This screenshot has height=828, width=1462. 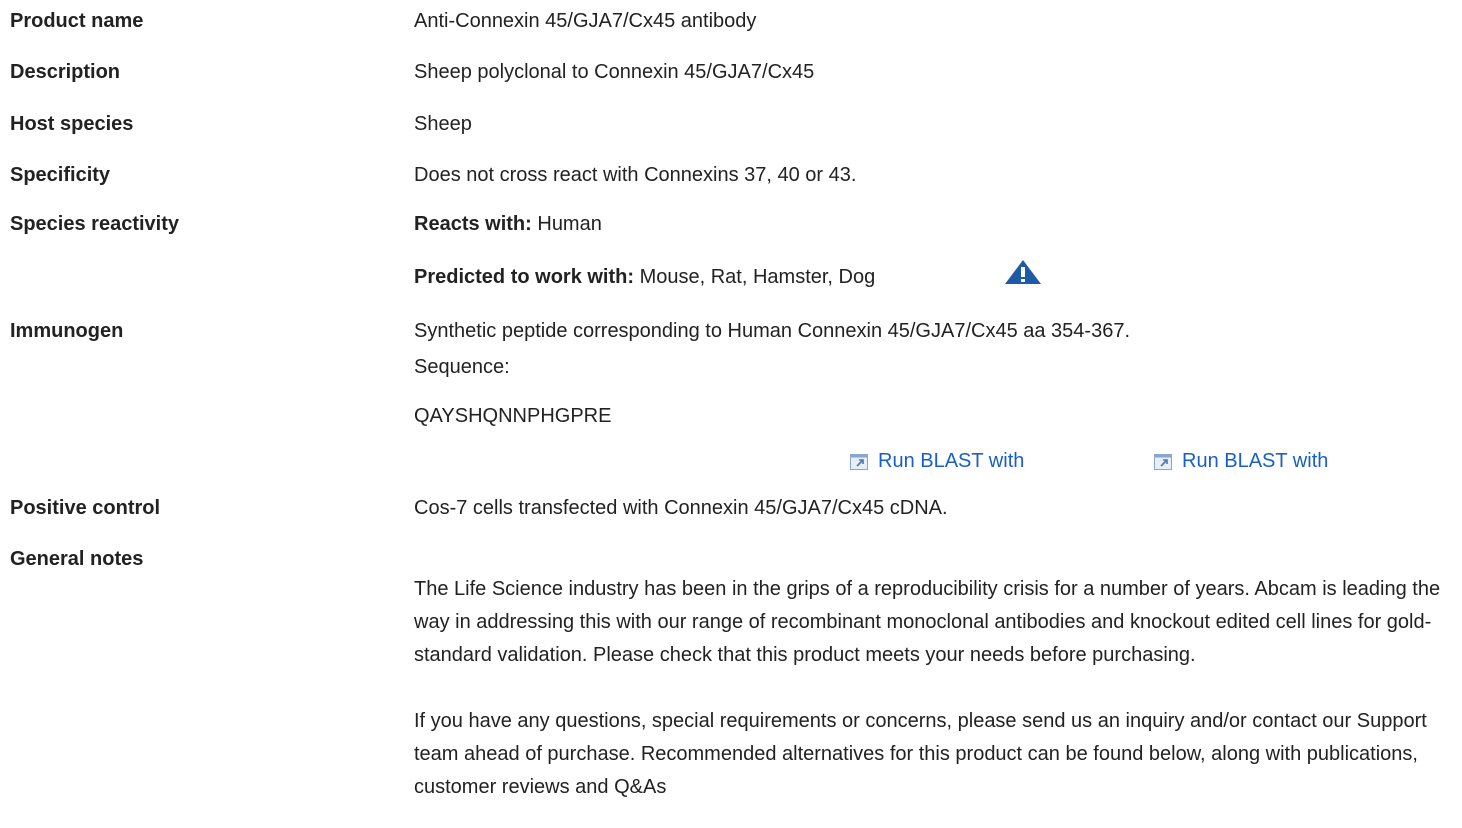 What do you see at coordinates (755, 277) in the screenshot?
I see `predicted-value: Mouse, Rat, Hamster, Dog` at bounding box center [755, 277].